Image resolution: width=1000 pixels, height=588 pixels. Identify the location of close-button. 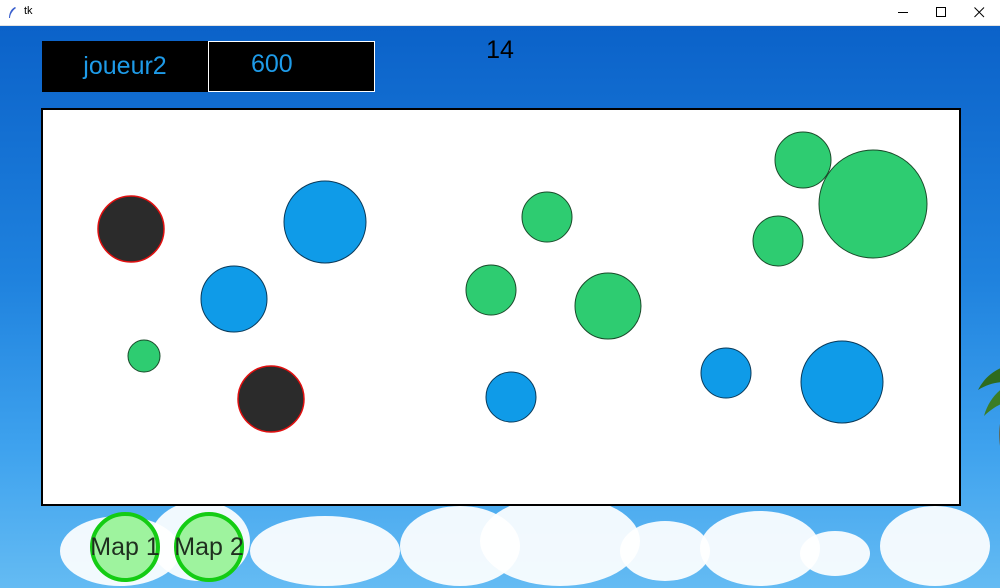
(980, 12).